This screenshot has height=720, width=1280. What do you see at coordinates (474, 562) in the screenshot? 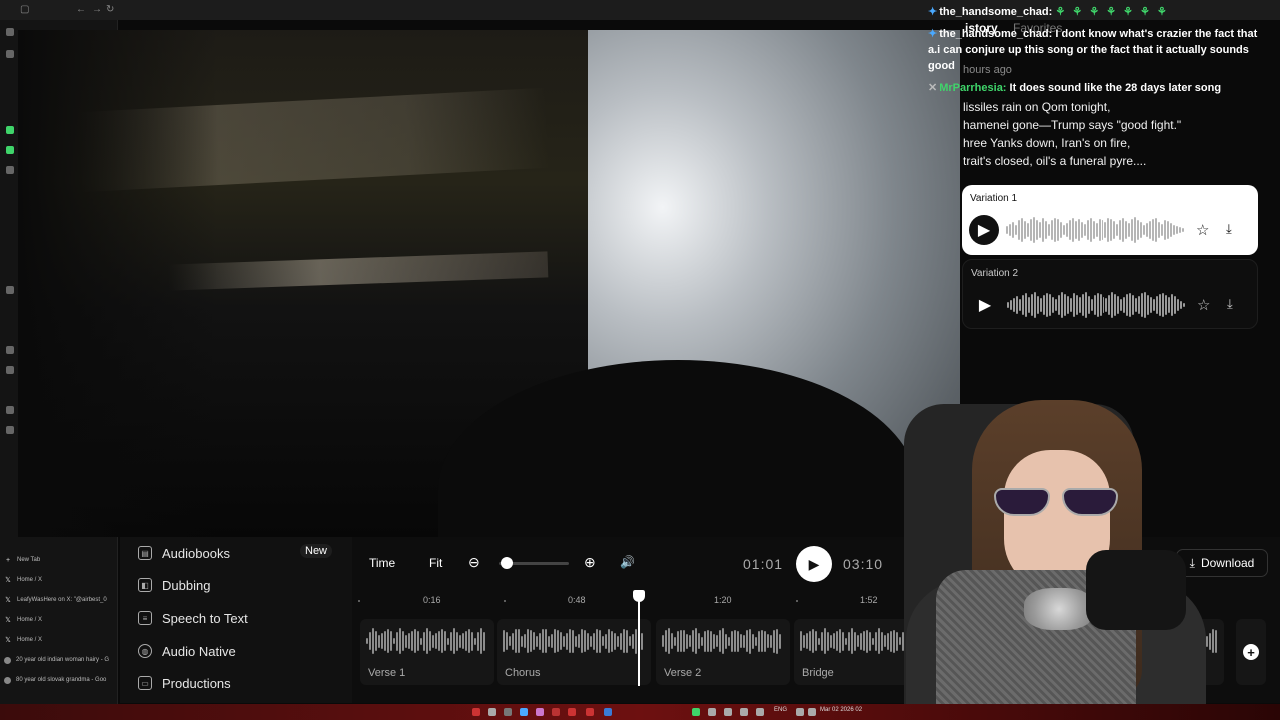
I see `zoom-out-icon: ⊖` at bounding box center [474, 562].